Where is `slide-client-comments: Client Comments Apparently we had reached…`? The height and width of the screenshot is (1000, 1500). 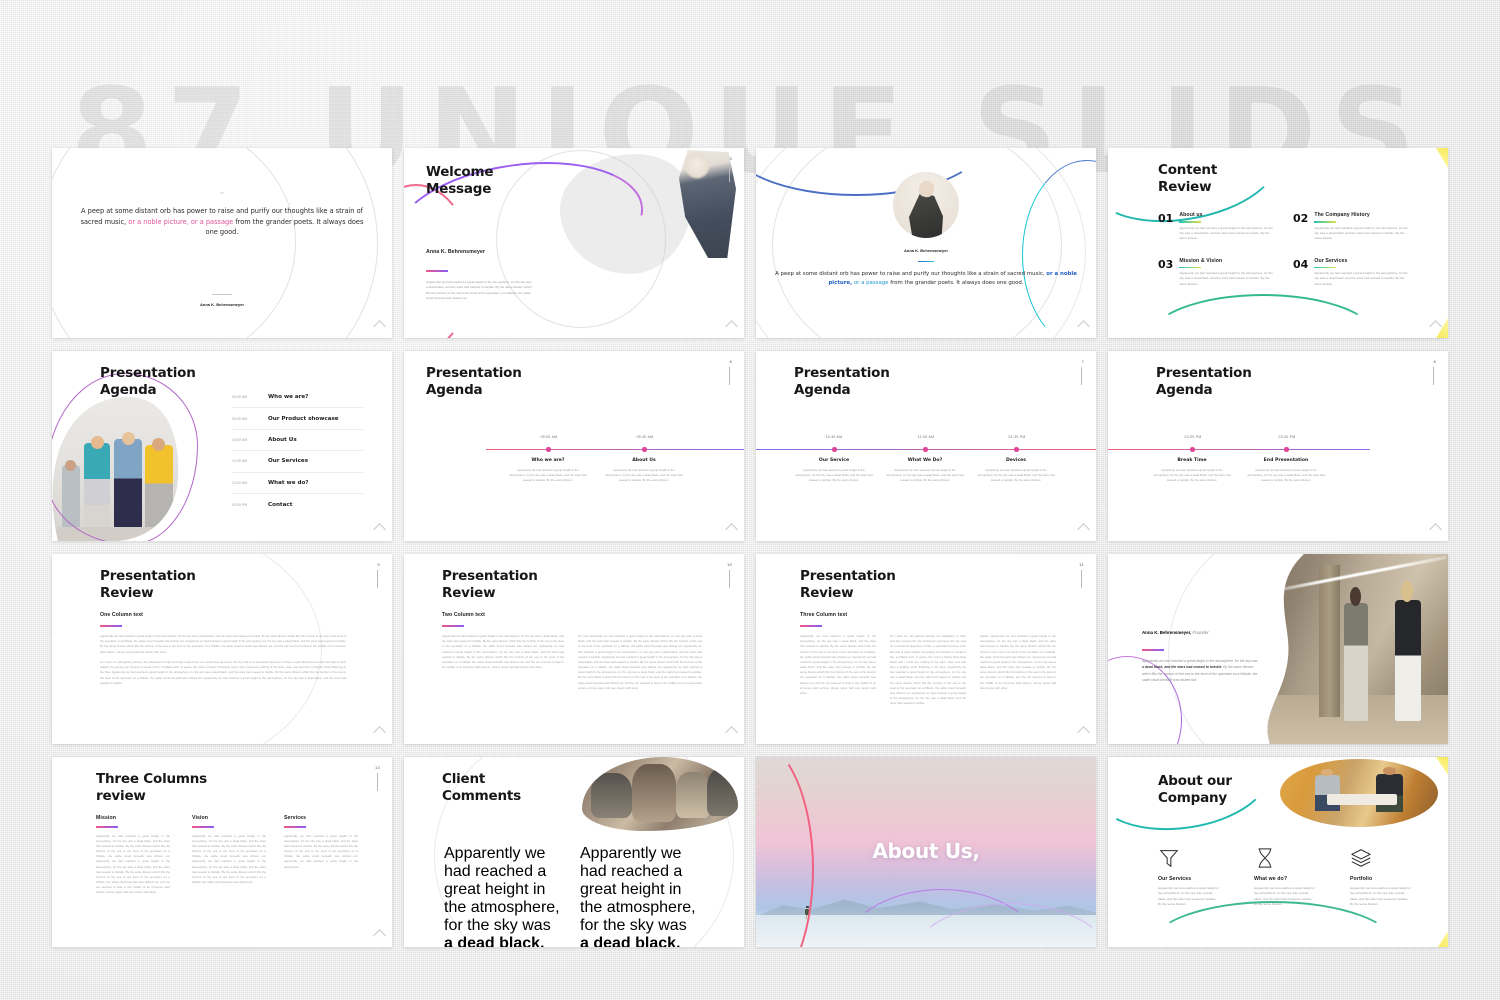 slide-client-comments: Client Comments Apparently we had reached… is located at coordinates (574, 852).